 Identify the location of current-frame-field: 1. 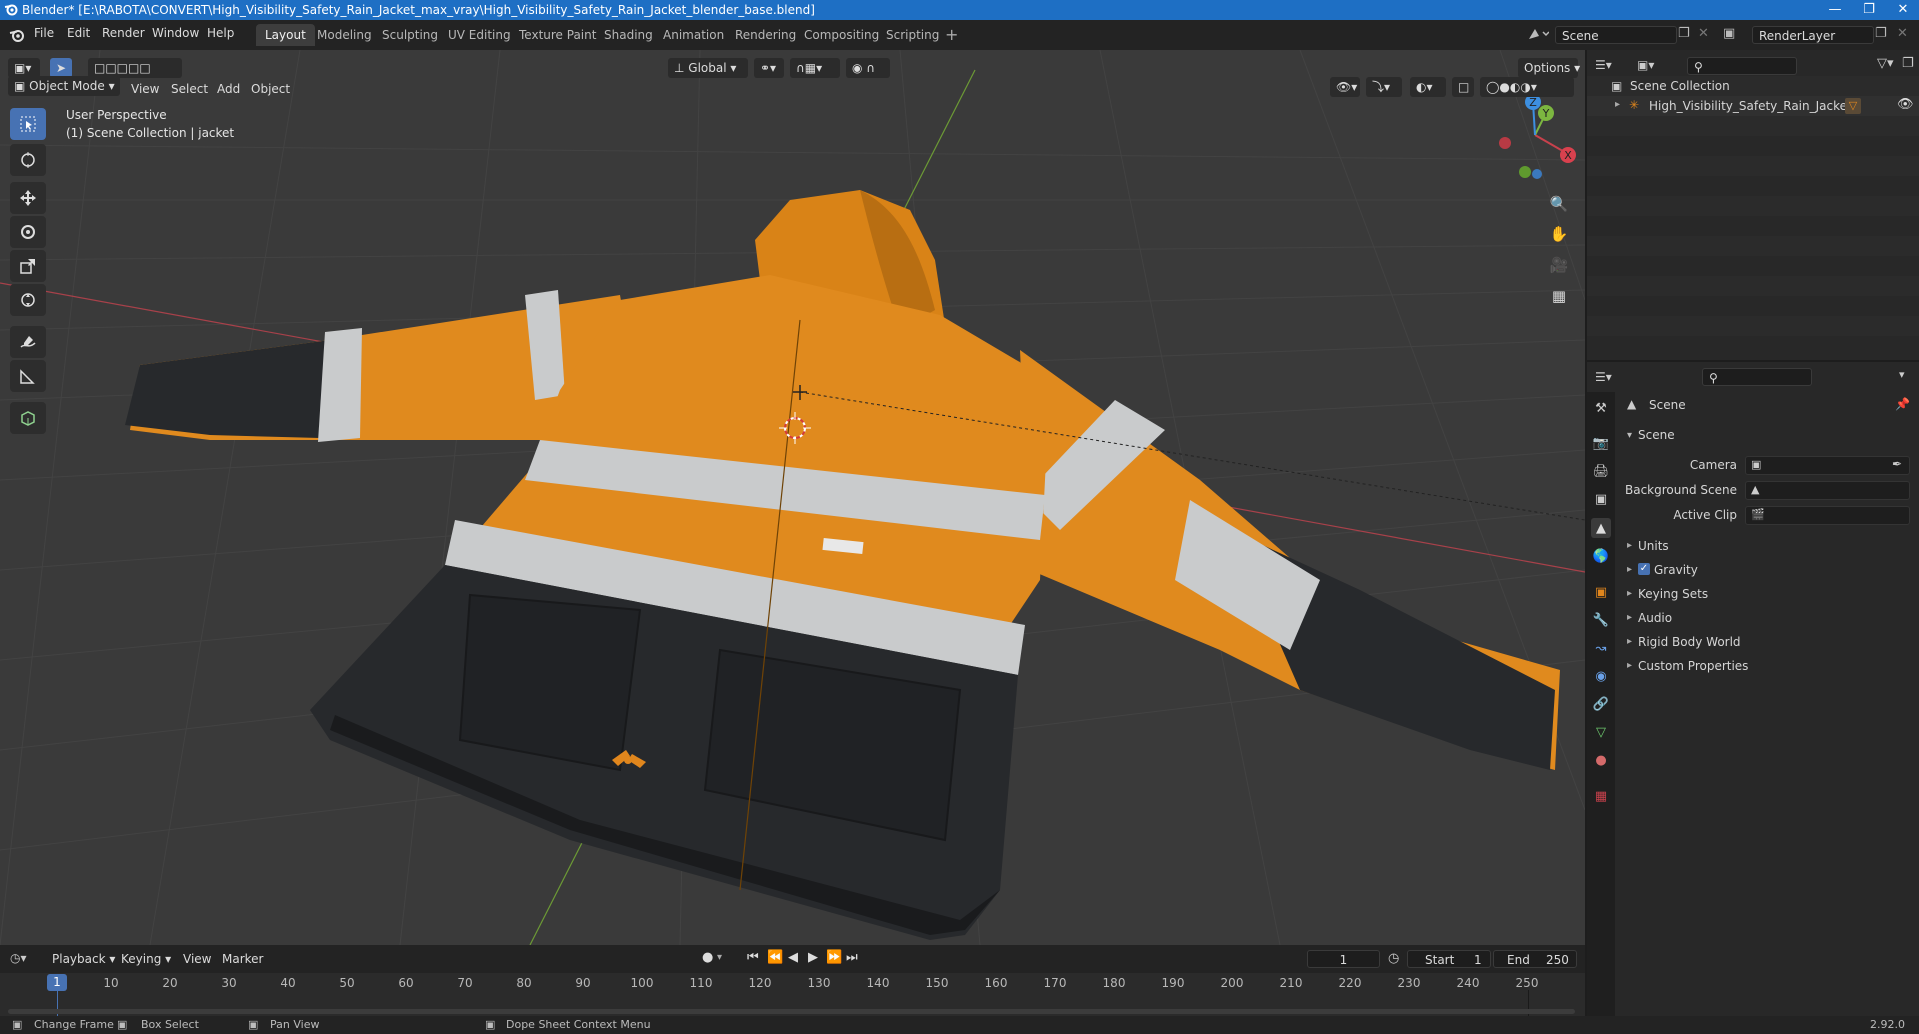
(1343, 959).